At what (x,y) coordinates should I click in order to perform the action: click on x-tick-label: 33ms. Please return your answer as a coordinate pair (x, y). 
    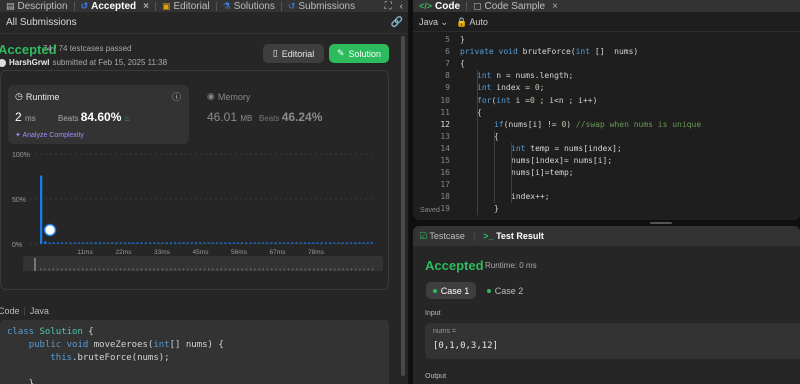
    Looking at the image, I should click on (162, 252).